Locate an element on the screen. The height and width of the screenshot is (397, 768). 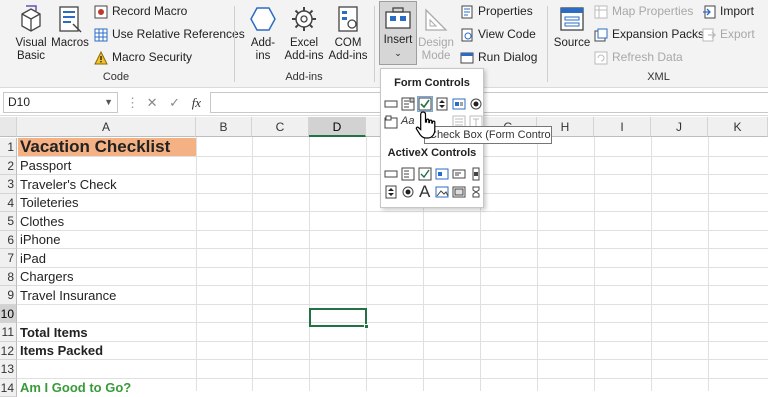
combo-box-control-icon is located at coordinates (408, 104).